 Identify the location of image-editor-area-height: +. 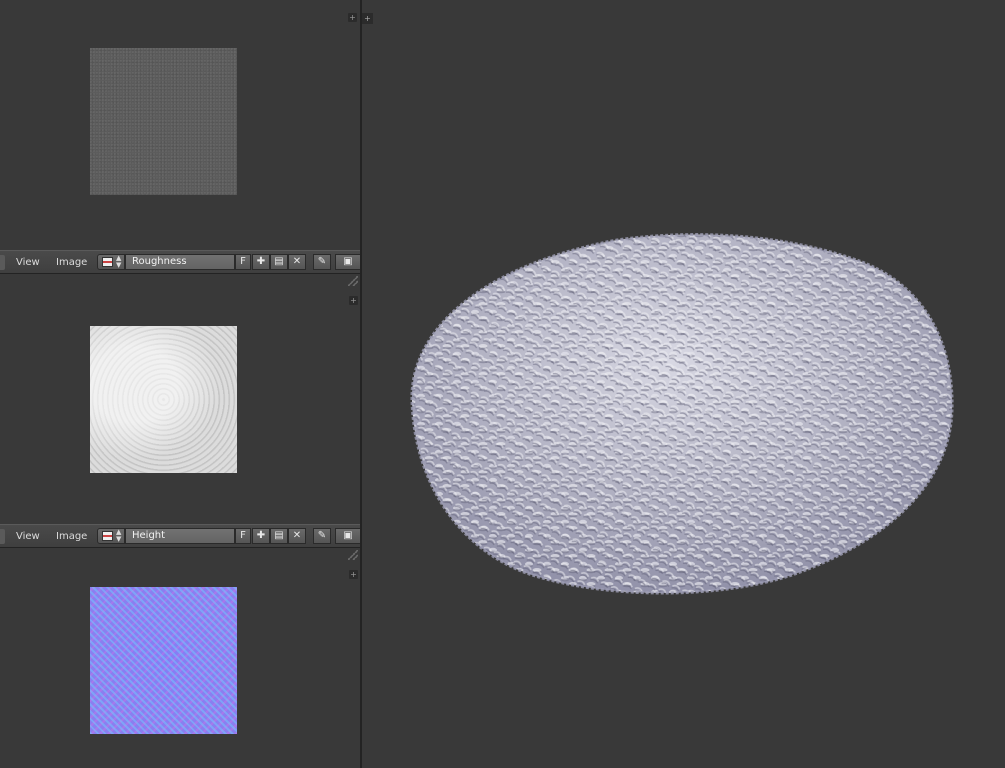
(180, 399).